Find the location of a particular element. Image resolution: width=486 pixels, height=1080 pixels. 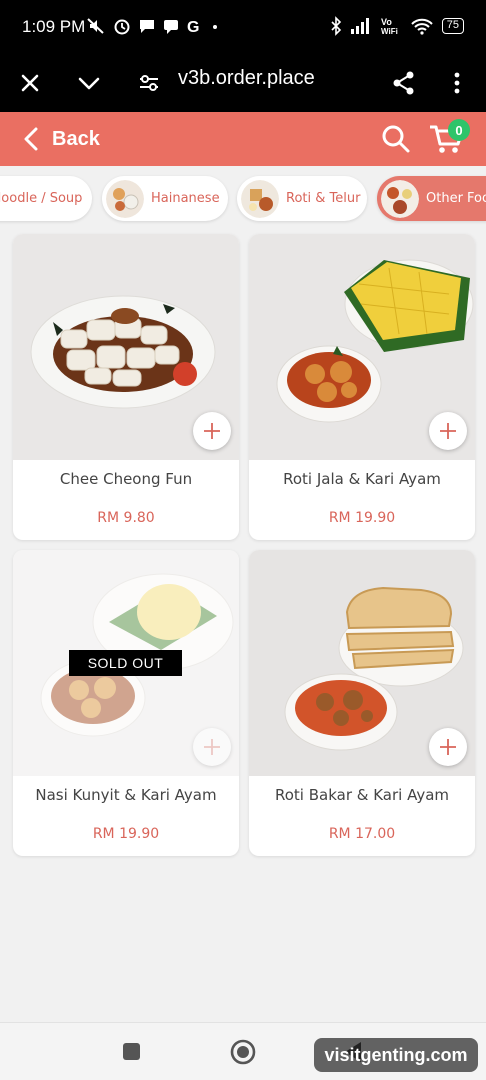

mute-icon is located at coordinates (95, 26).